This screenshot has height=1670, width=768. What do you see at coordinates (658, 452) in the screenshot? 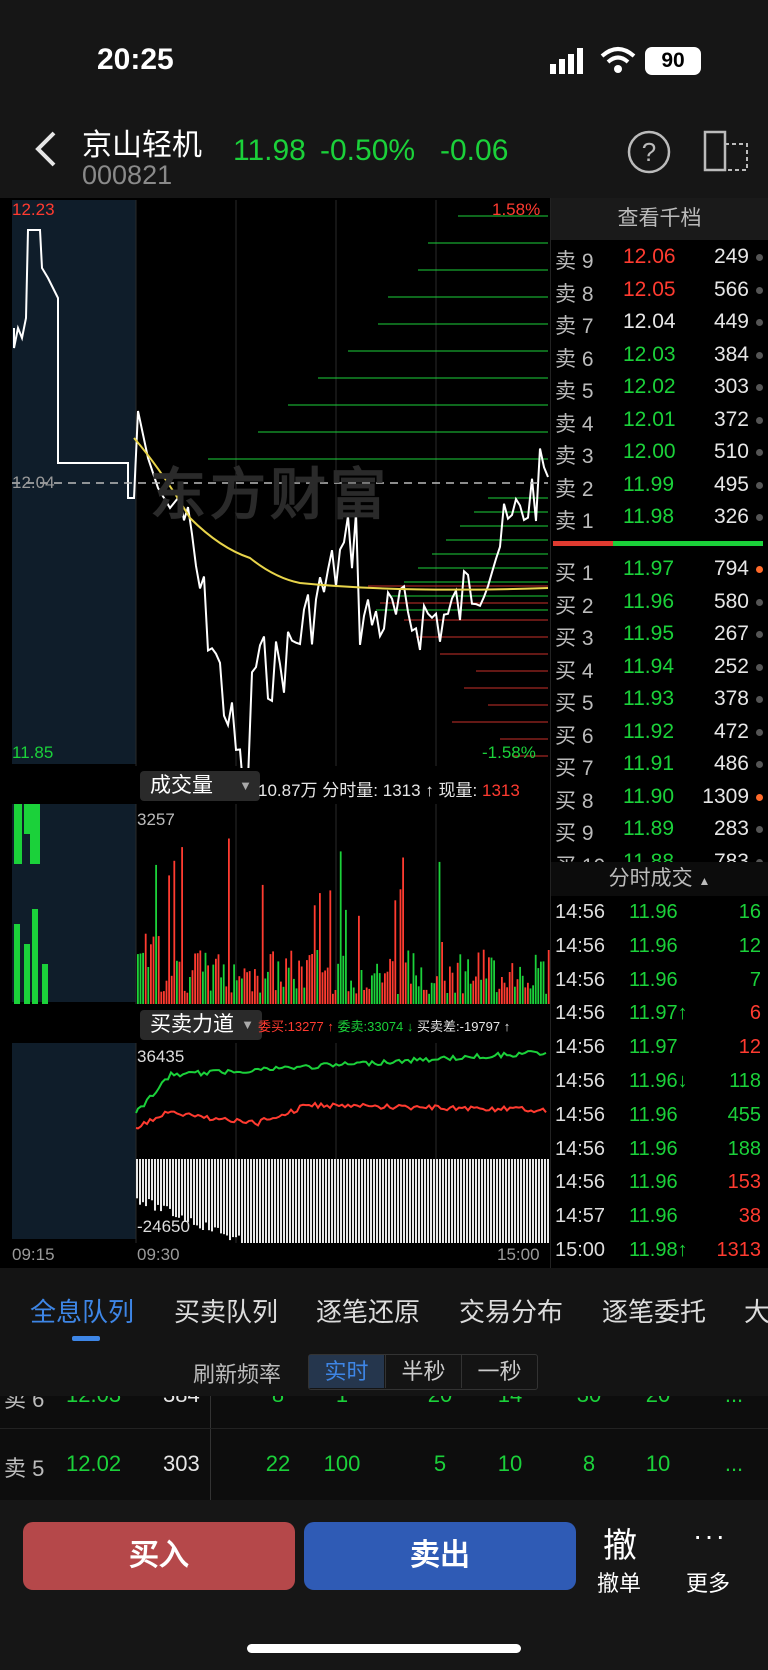
I see `ask-row: 卖 3 12.00 510` at bounding box center [658, 452].